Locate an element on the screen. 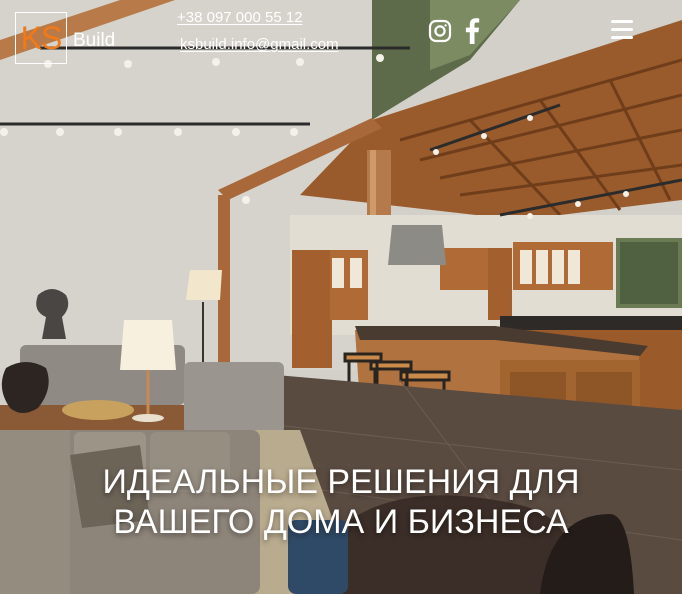 The height and width of the screenshot is (594, 682). logo-mark-box: KS is located at coordinates (41, 38).